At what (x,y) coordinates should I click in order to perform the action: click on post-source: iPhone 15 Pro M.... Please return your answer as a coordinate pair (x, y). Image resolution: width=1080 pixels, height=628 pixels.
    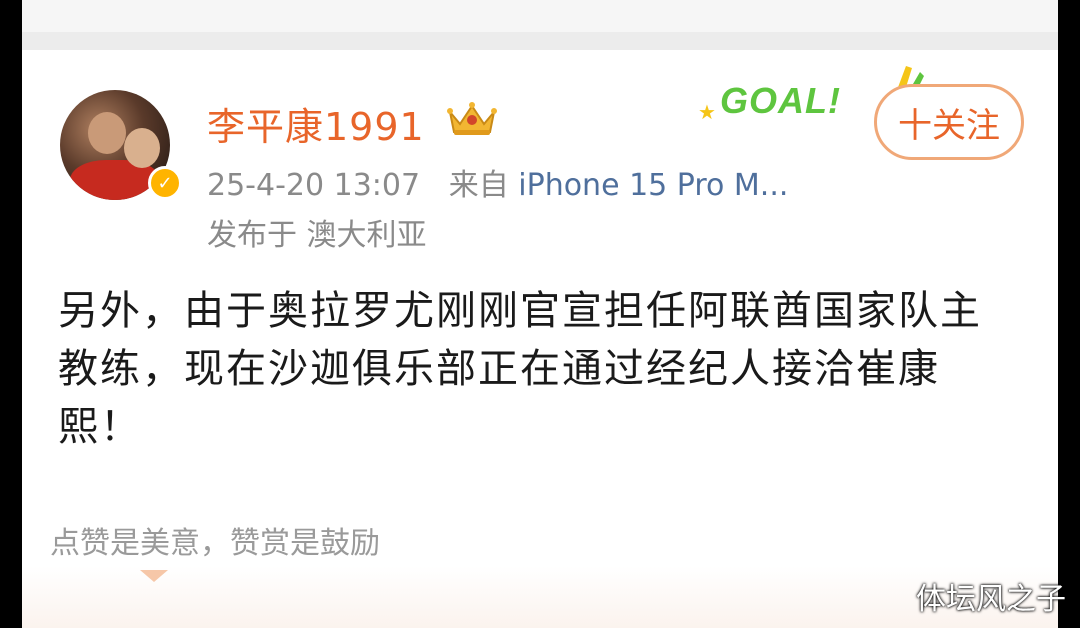
    Looking at the image, I should click on (653, 185).